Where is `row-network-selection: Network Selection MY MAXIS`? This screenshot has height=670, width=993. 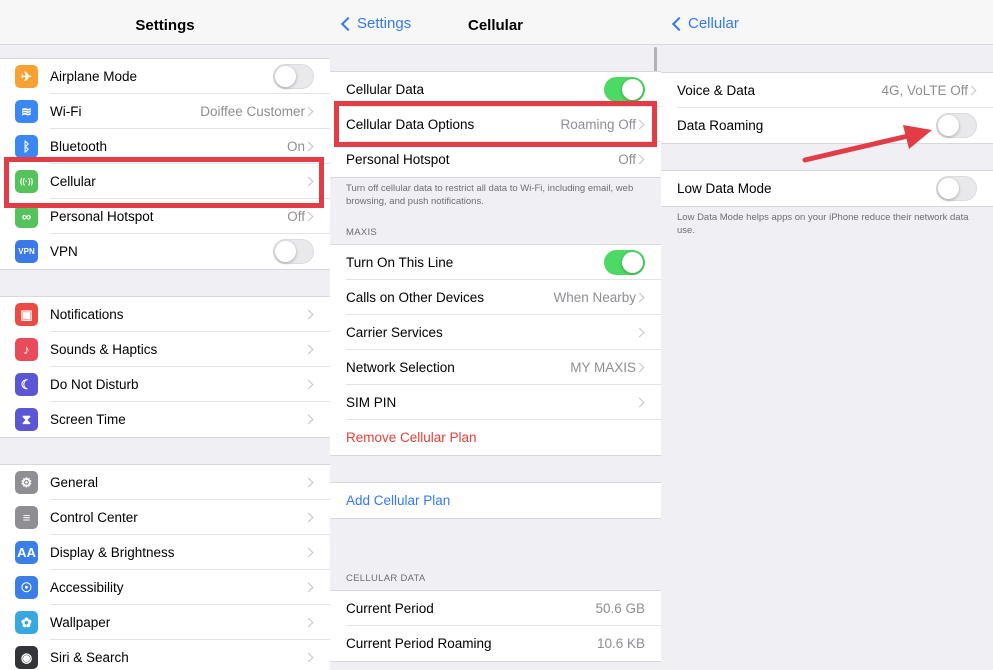
row-network-selection: Network Selection MY MAXIS is located at coordinates (495, 367).